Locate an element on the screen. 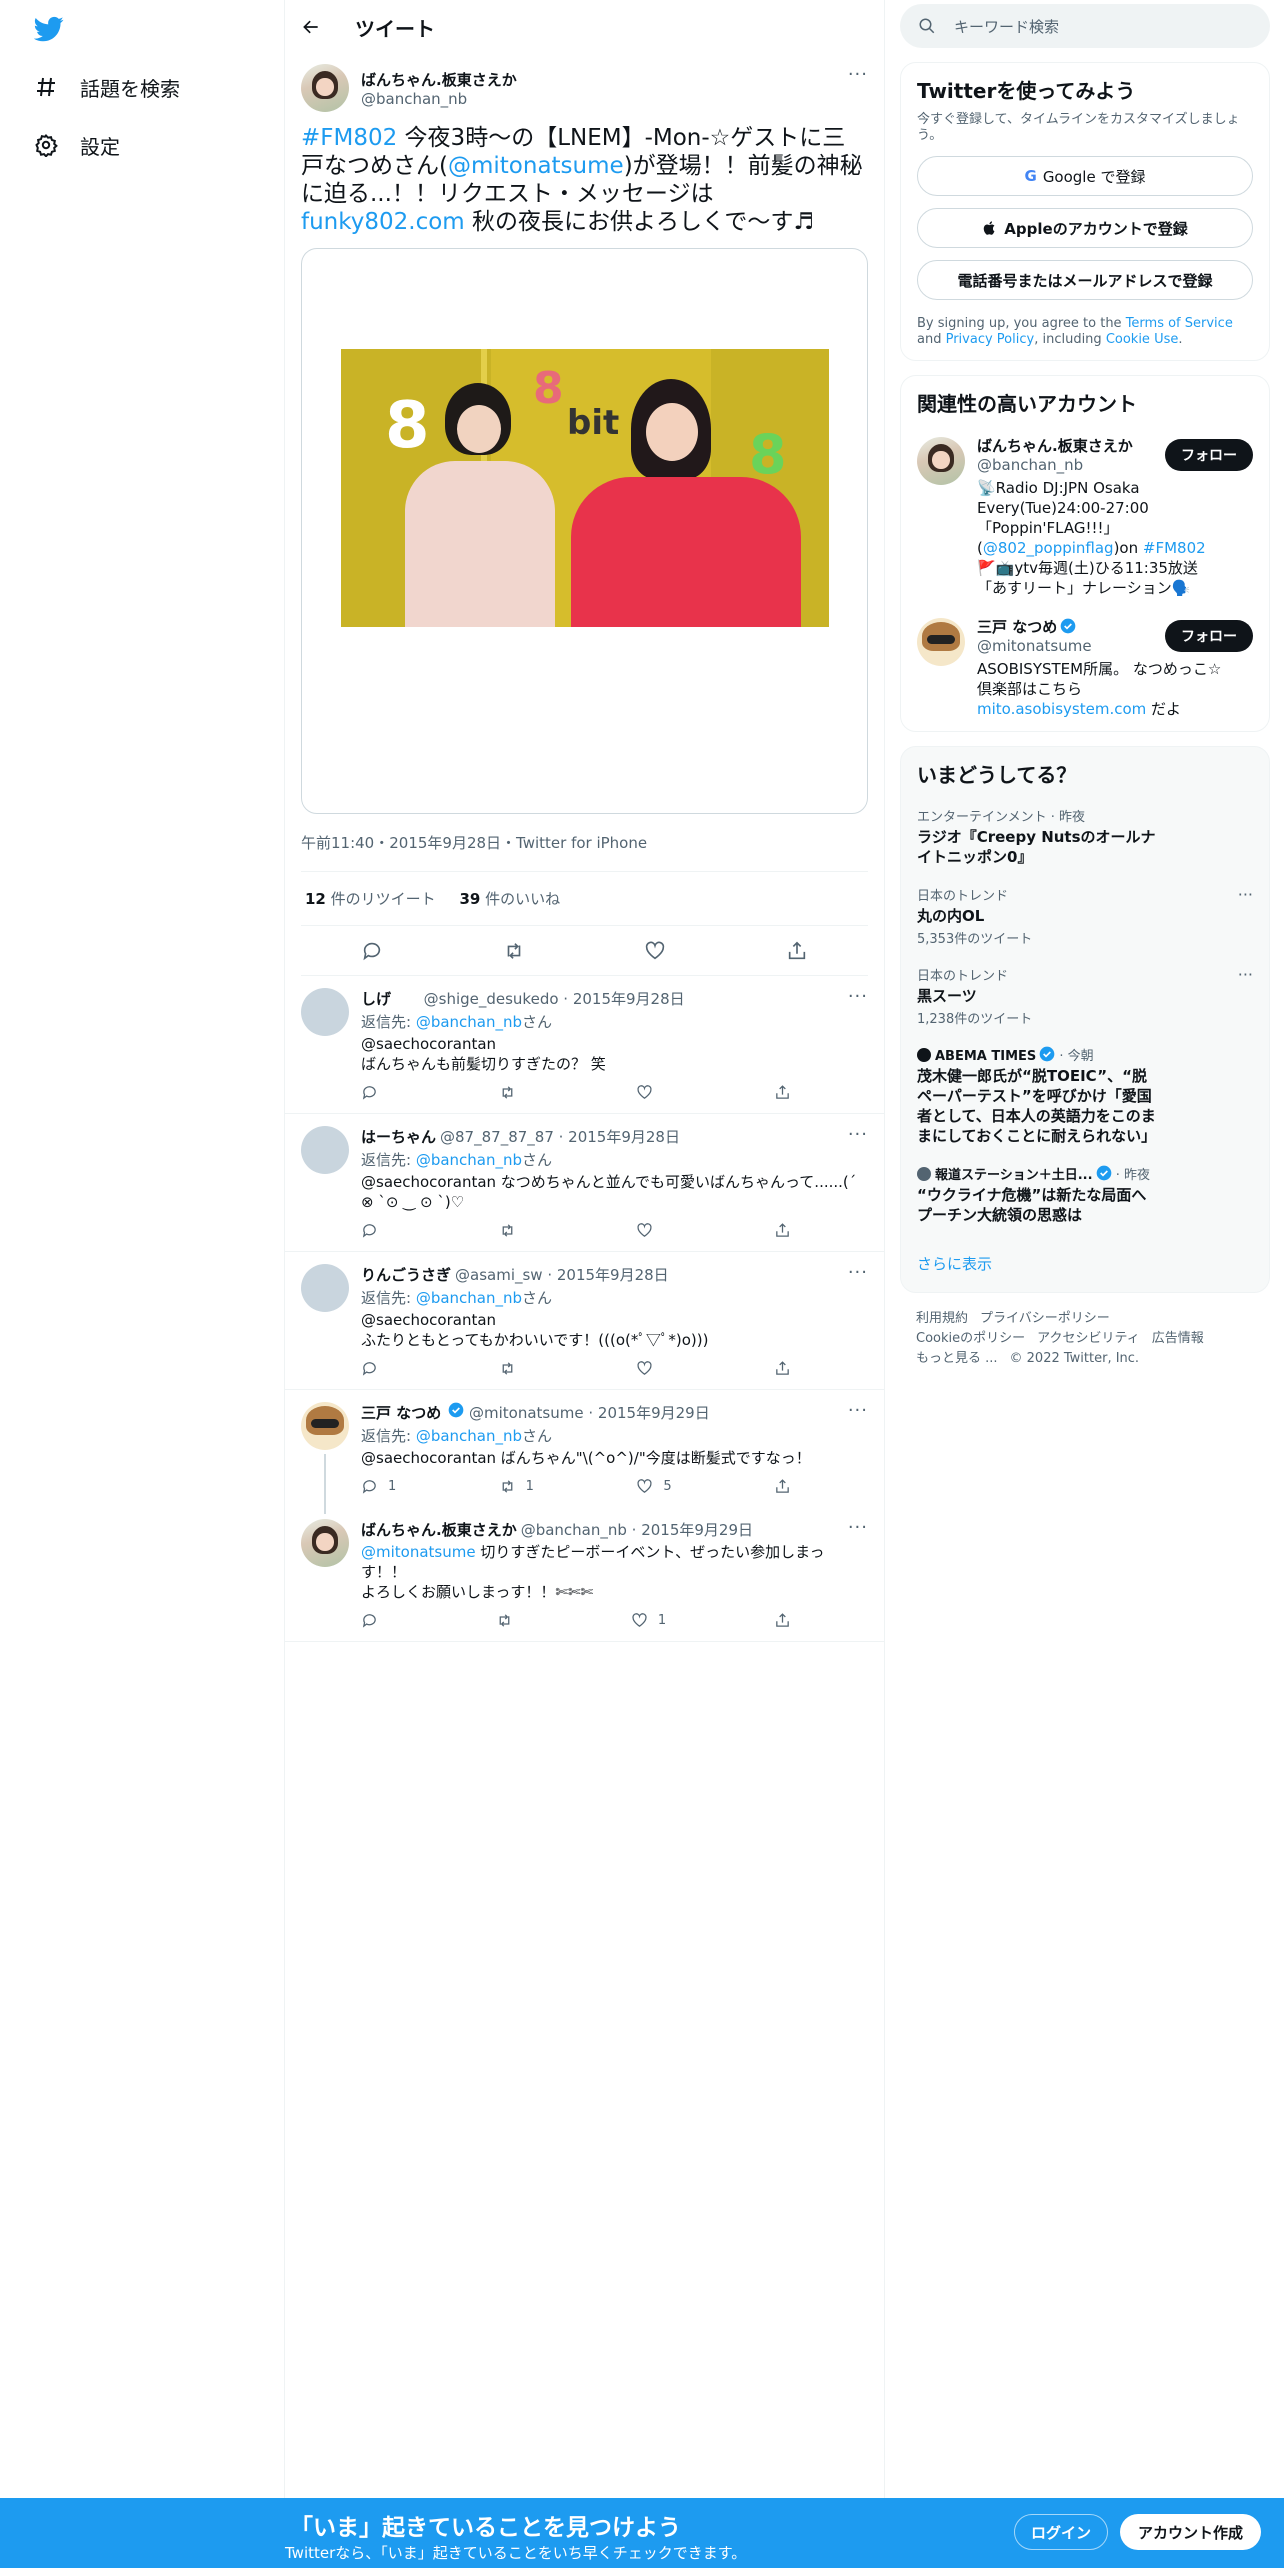  like-icon: 1 is located at coordinates (648, 1620).